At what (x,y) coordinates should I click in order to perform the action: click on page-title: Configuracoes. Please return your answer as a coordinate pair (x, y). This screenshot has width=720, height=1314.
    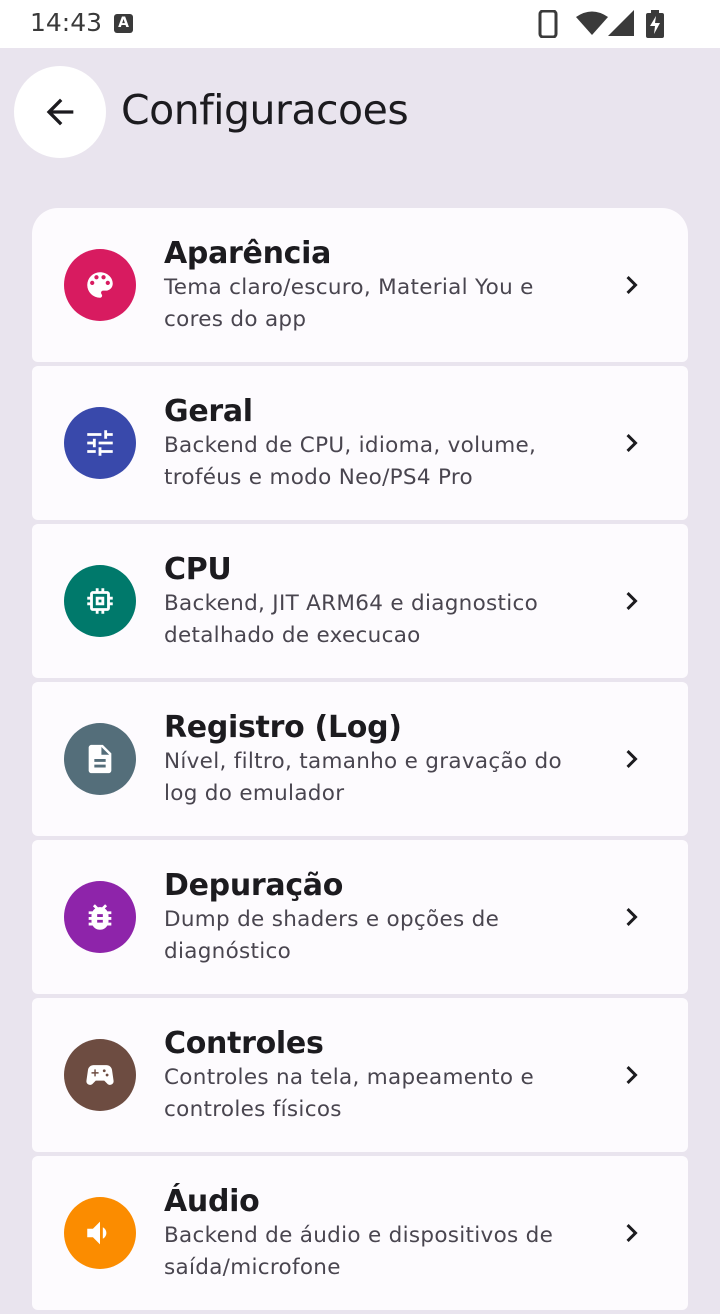
    Looking at the image, I should click on (265, 110).